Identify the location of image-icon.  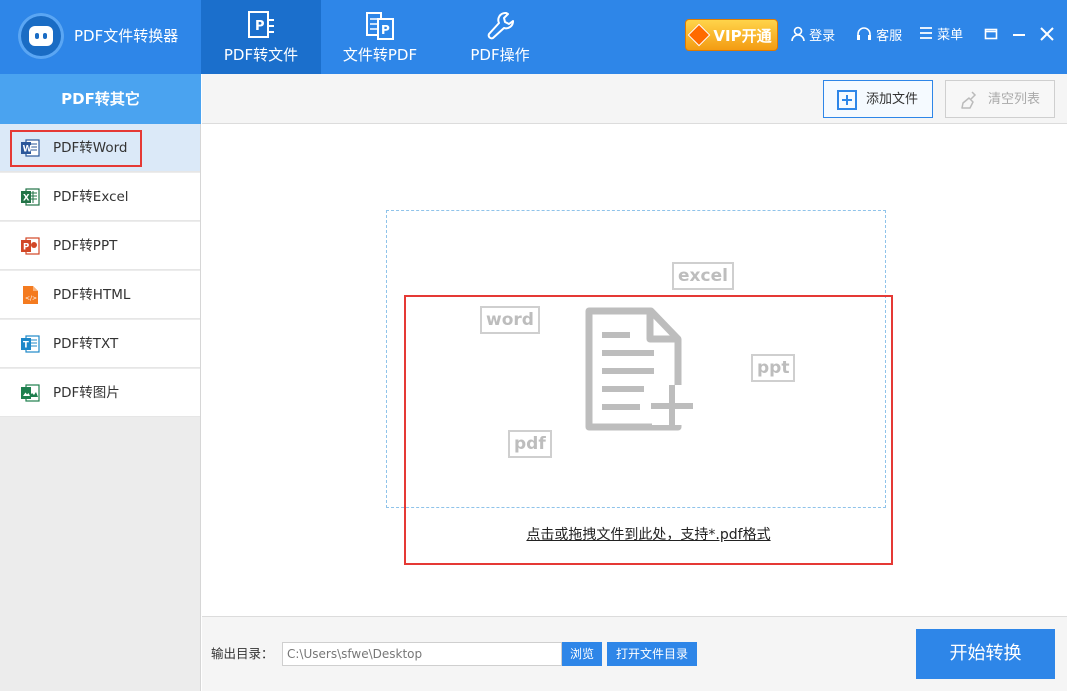
(30, 393).